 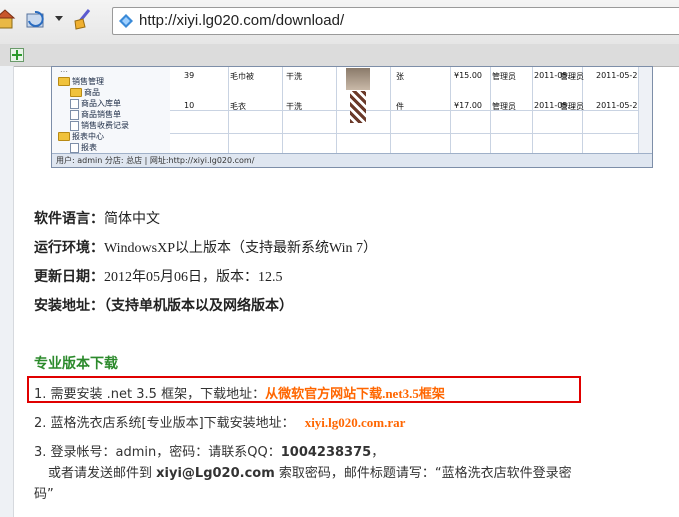 What do you see at coordinates (241, 20) in the screenshot?
I see `address-url: http://xiyi.lg020.com/download/` at bounding box center [241, 20].